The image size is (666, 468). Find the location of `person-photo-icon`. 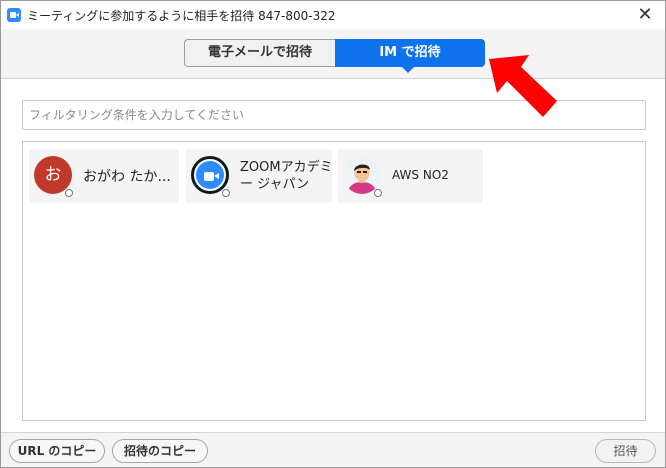

person-photo-icon is located at coordinates (362, 175).